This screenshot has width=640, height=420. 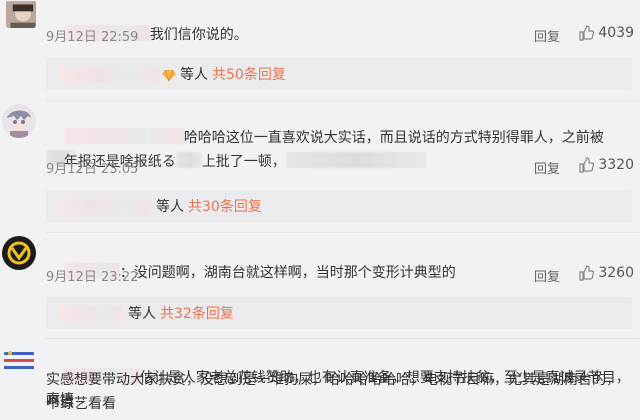 What do you see at coordinates (339, 313) in the screenshot?
I see `subreply-box: 等人 共32条回复` at bounding box center [339, 313].